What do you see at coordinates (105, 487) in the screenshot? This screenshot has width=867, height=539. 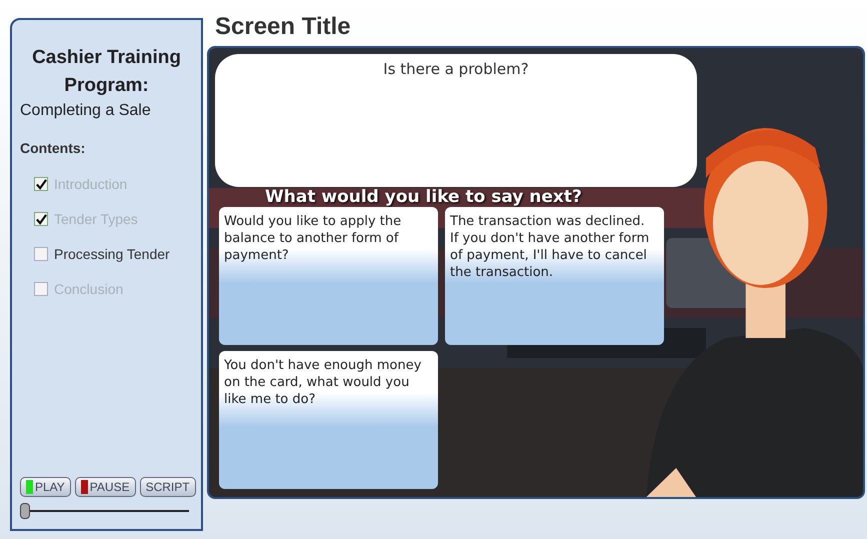 I see `control-button: PAUSE` at bounding box center [105, 487].